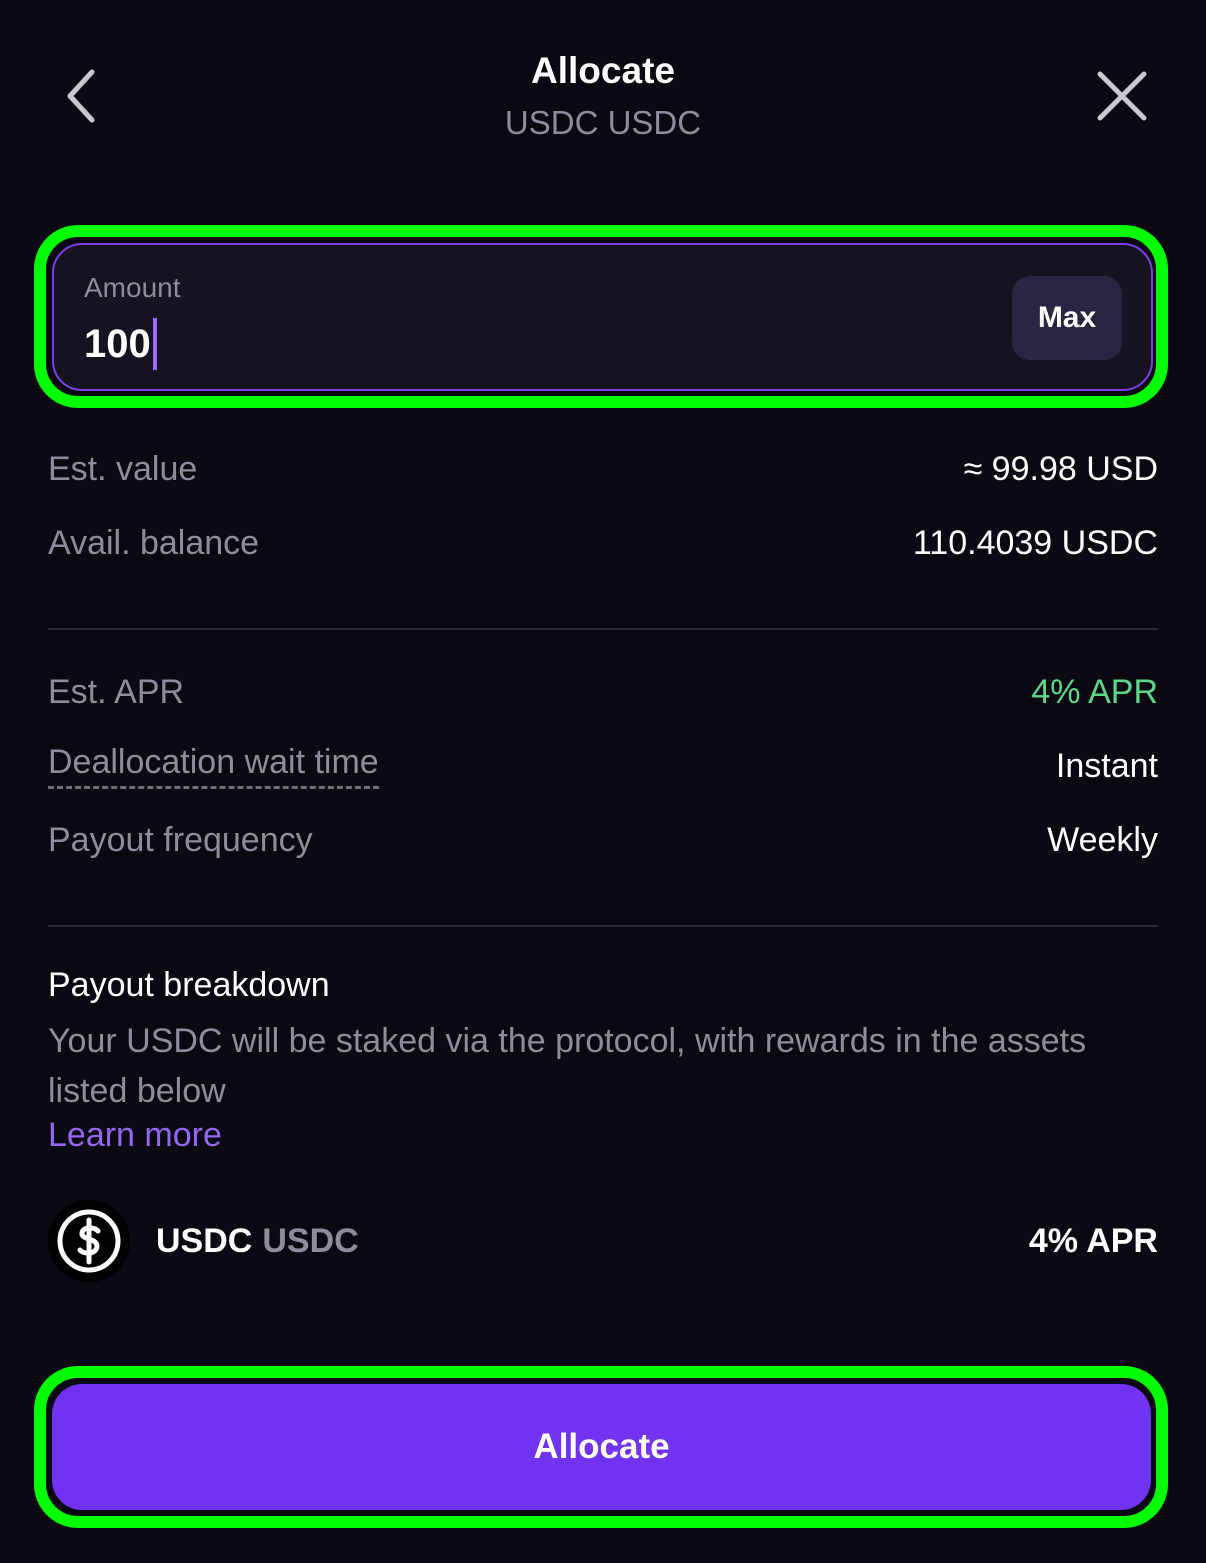  I want to click on amount-input: 100, so click(120, 344).